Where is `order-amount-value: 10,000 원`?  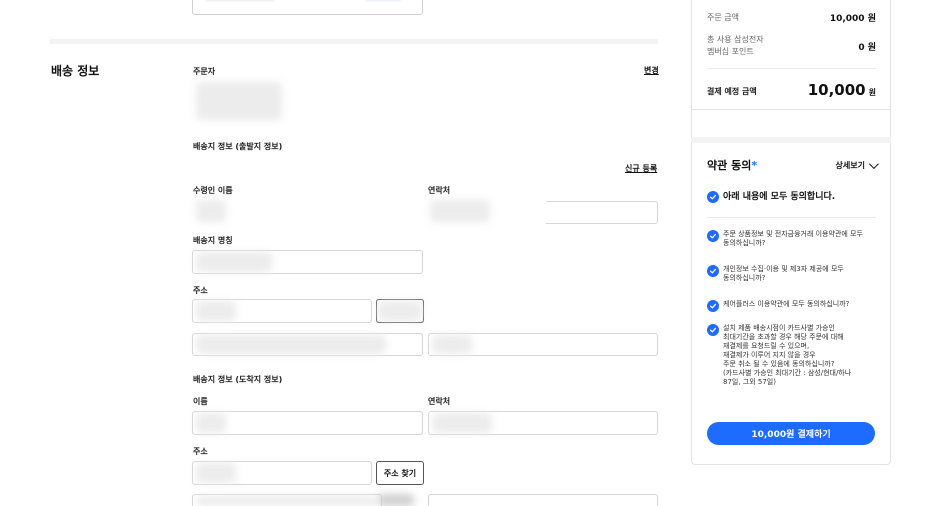 order-amount-value: 10,000 원 is located at coordinates (852, 19).